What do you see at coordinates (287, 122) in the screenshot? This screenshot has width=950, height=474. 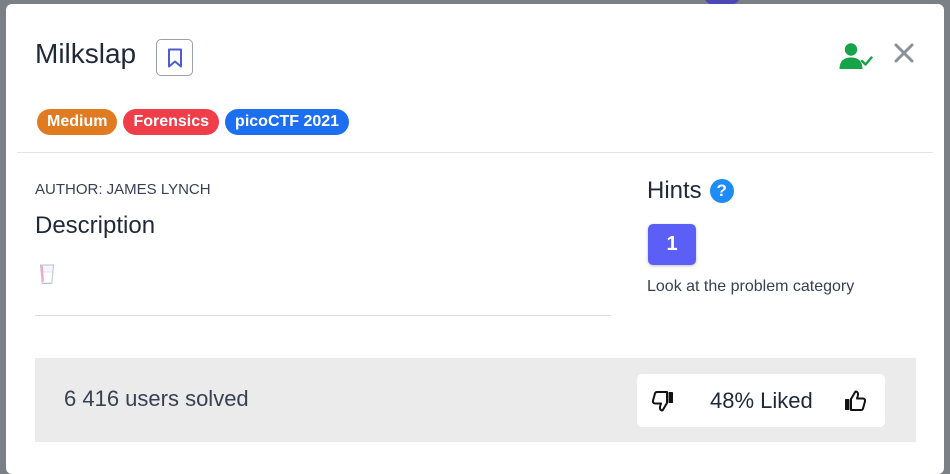 I see `event-tag: picoCTF 2021` at bounding box center [287, 122].